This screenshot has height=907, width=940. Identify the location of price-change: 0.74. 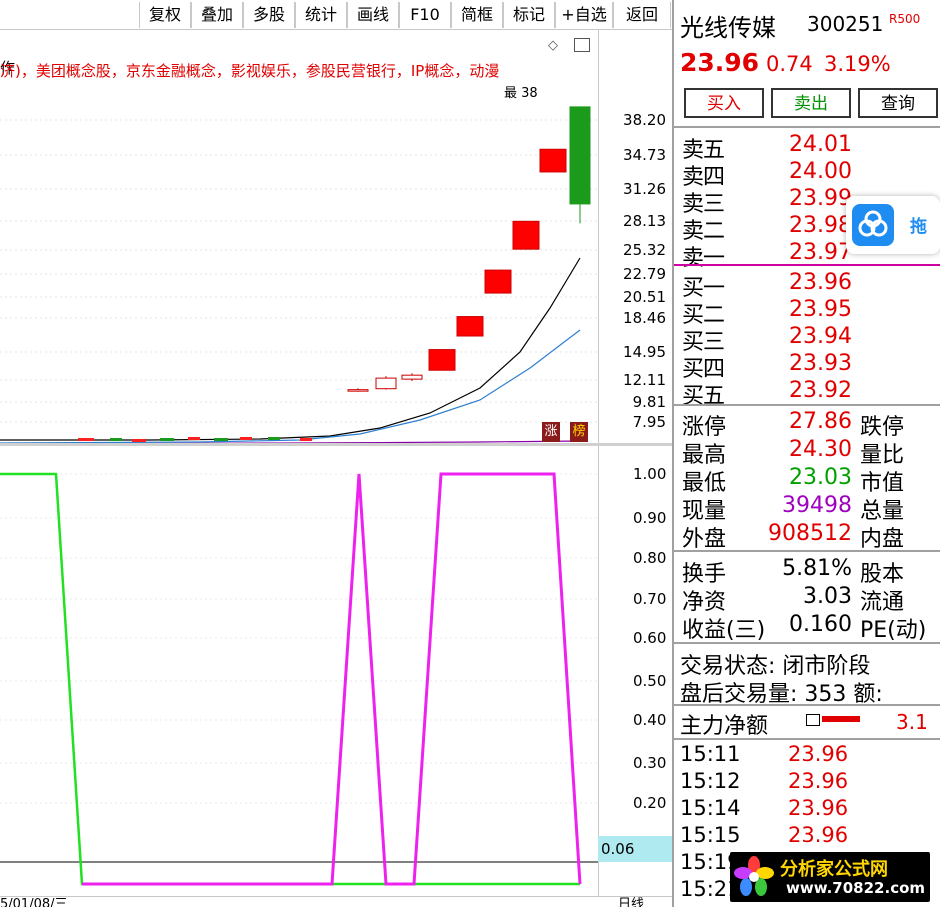
(789, 64).